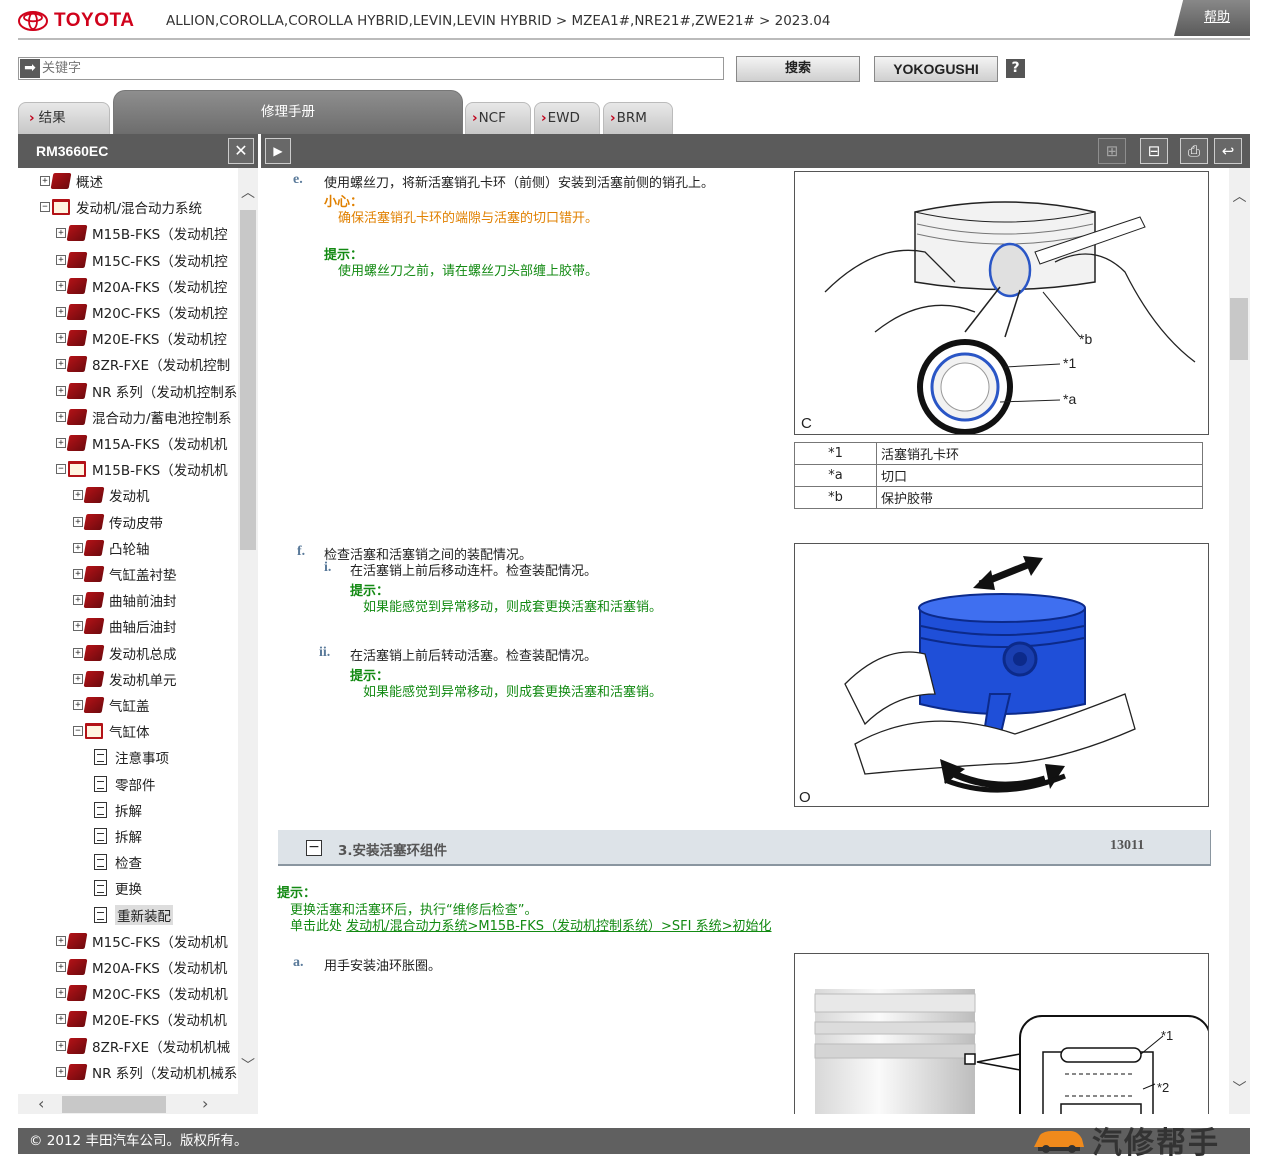 The height and width of the screenshot is (1165, 1269). Describe the element at coordinates (141, 1019) in the screenshot. I see `tree-item: + M20E-FKS（发动机机` at that location.